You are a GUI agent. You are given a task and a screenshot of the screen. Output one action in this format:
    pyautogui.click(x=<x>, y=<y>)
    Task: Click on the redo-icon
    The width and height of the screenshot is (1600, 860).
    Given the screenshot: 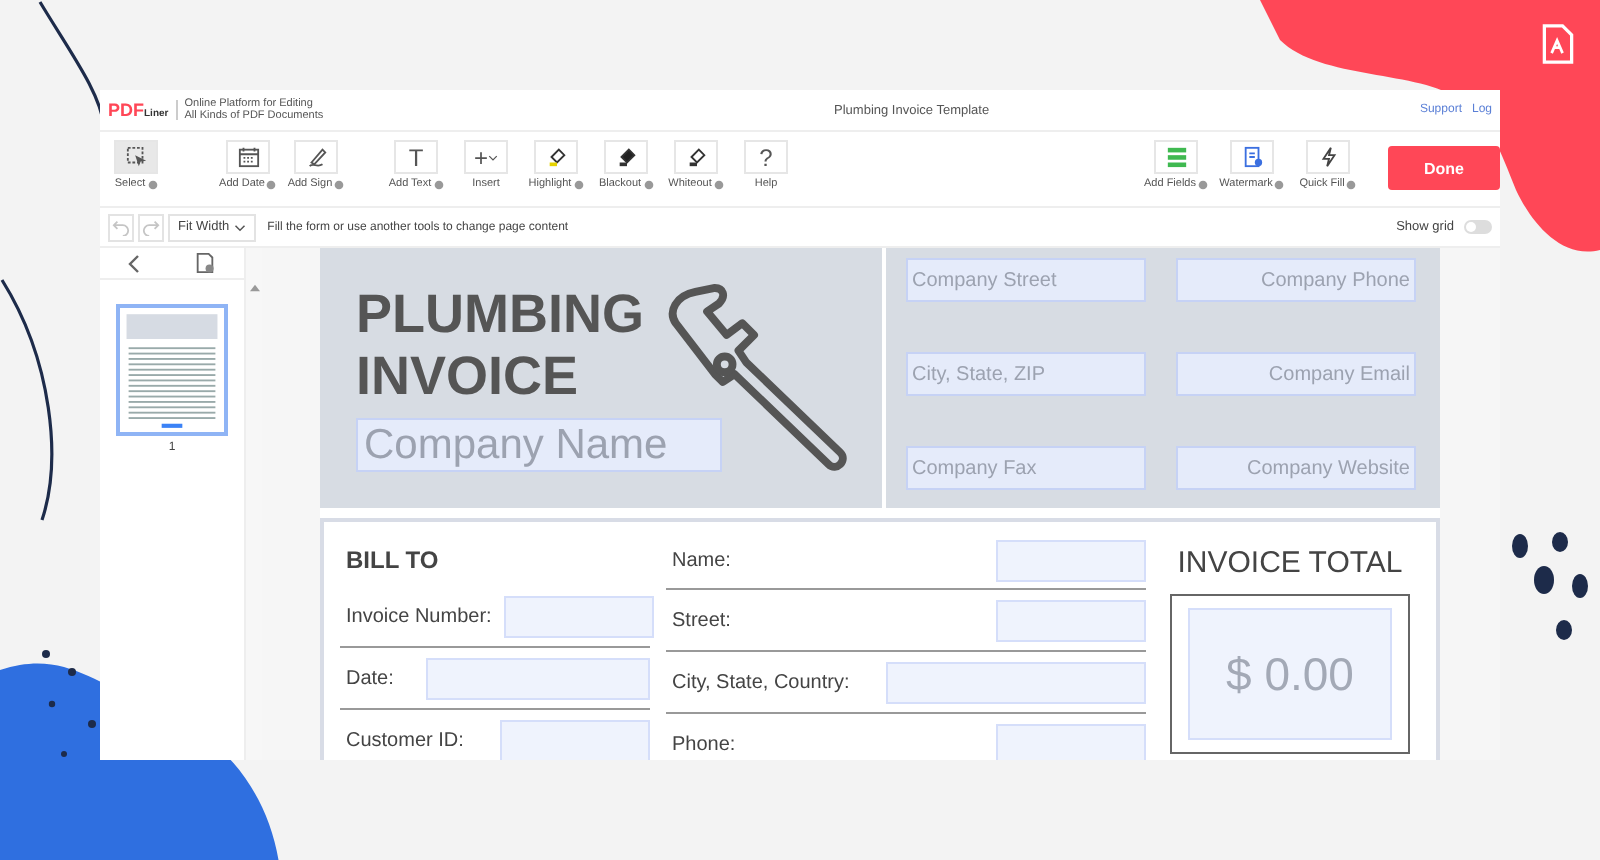 What is the action you would take?
    pyautogui.click(x=151, y=227)
    